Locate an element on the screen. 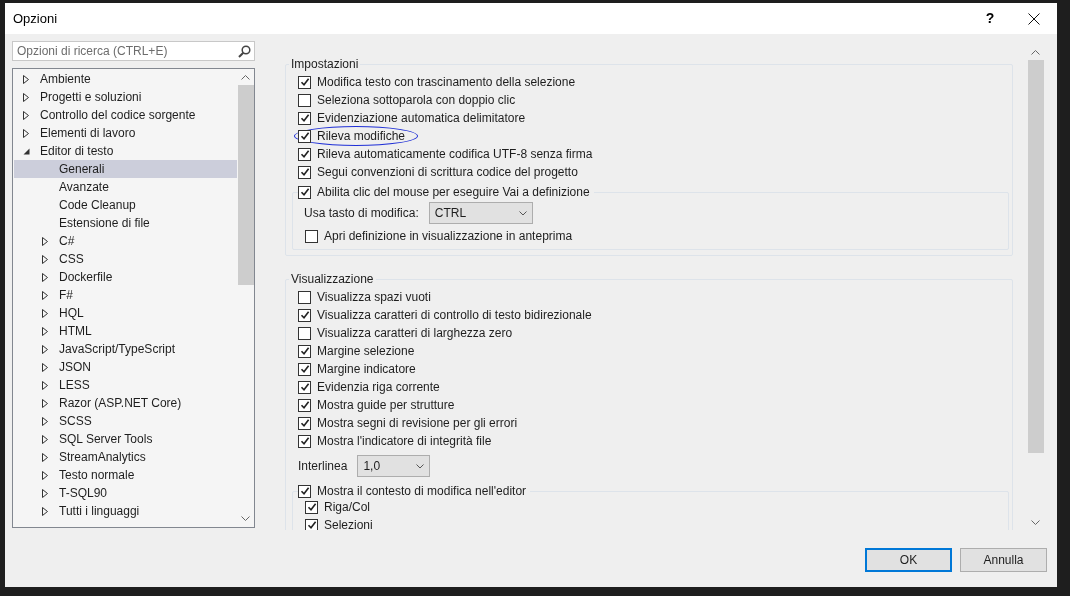 The width and height of the screenshot is (1070, 596). tree-item: HQL is located at coordinates (125, 313).